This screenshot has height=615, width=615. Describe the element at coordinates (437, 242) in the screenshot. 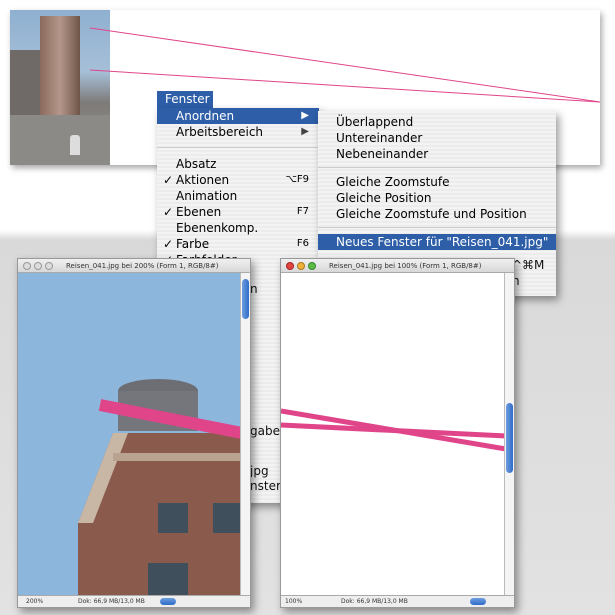

I see `submenu-item-neues-fenster: Neues Fenster für "Reisen_041.jpg"` at that location.